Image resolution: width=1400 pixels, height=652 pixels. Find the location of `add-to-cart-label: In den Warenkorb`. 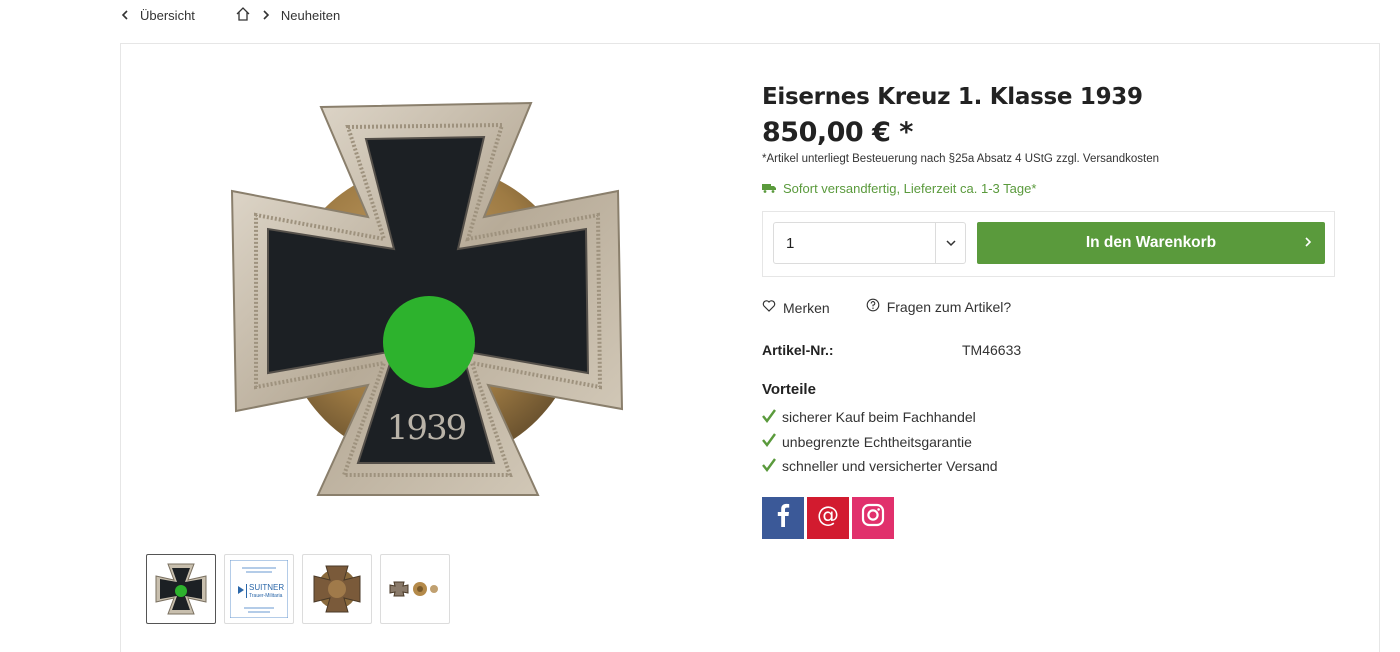

add-to-cart-label: In den Warenkorb is located at coordinates (1151, 242).